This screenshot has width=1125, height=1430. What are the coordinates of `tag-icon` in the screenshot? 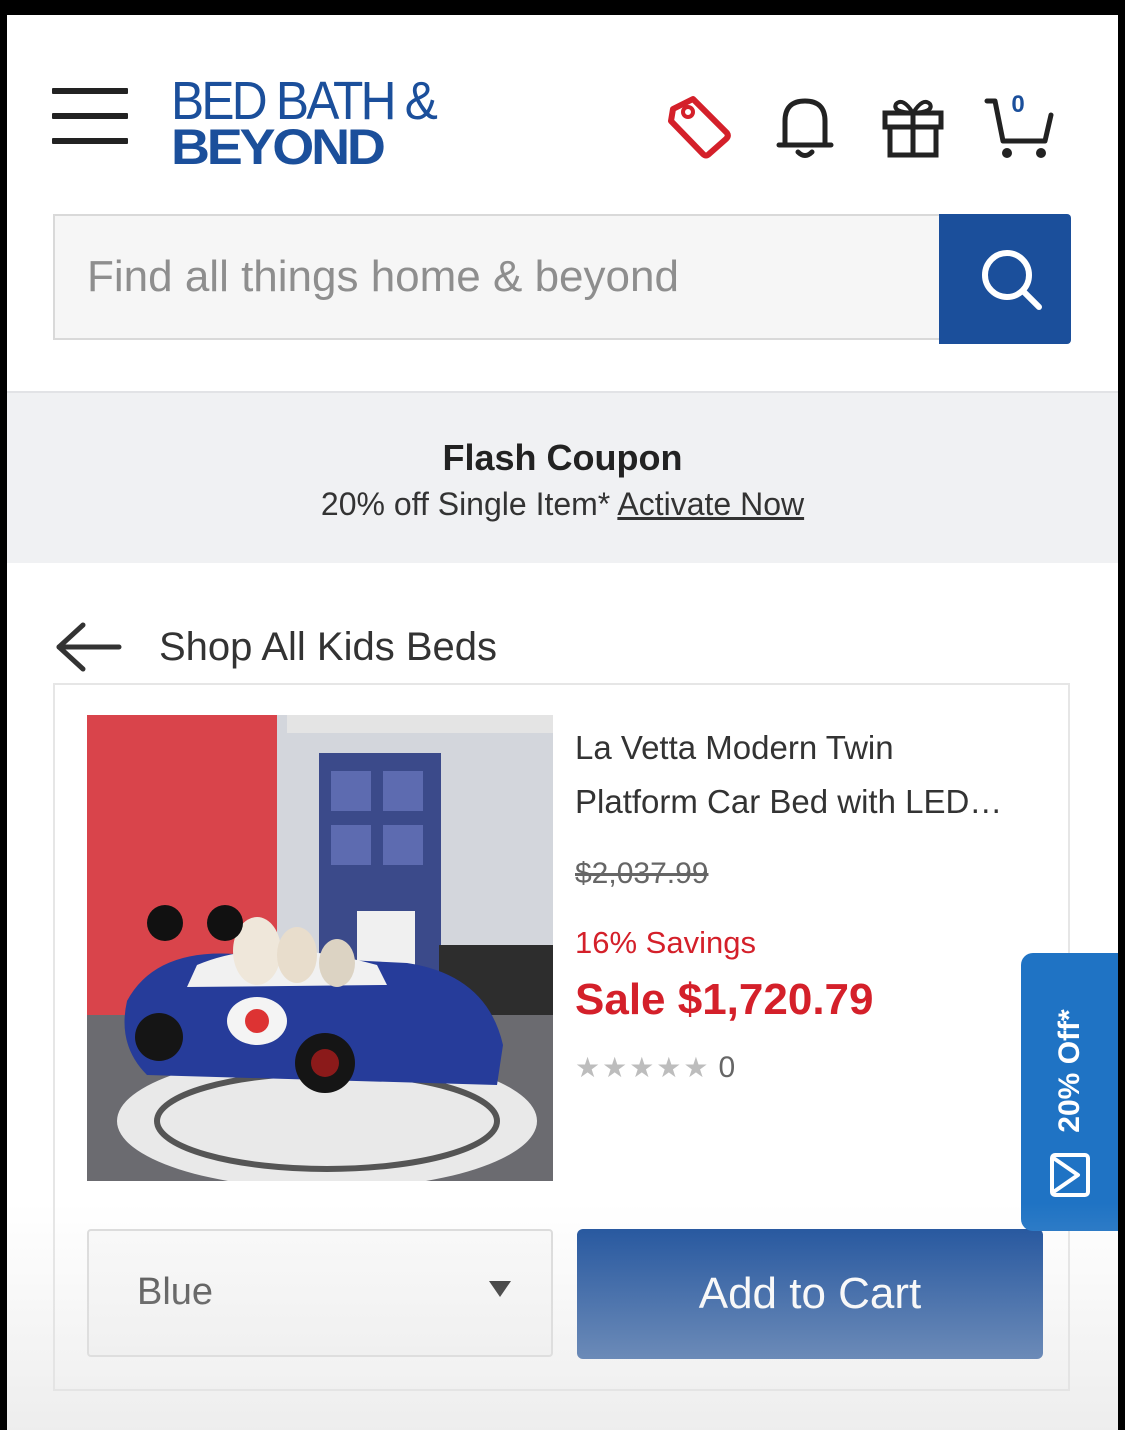 It's located at (699, 127).